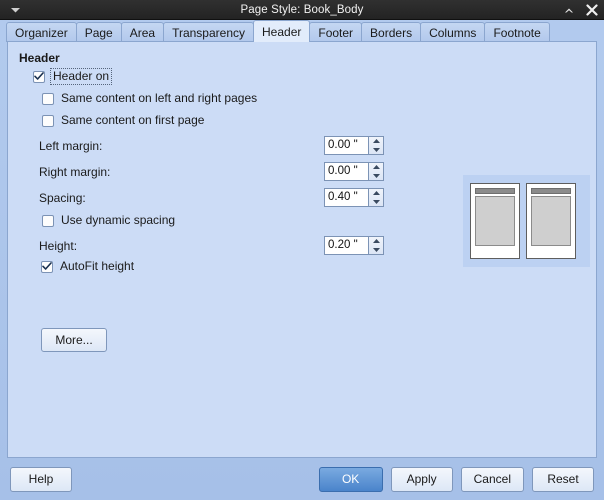 Image resolution: width=604 pixels, height=500 pixels. I want to click on checkbox-label: Header on, so click(81, 76).